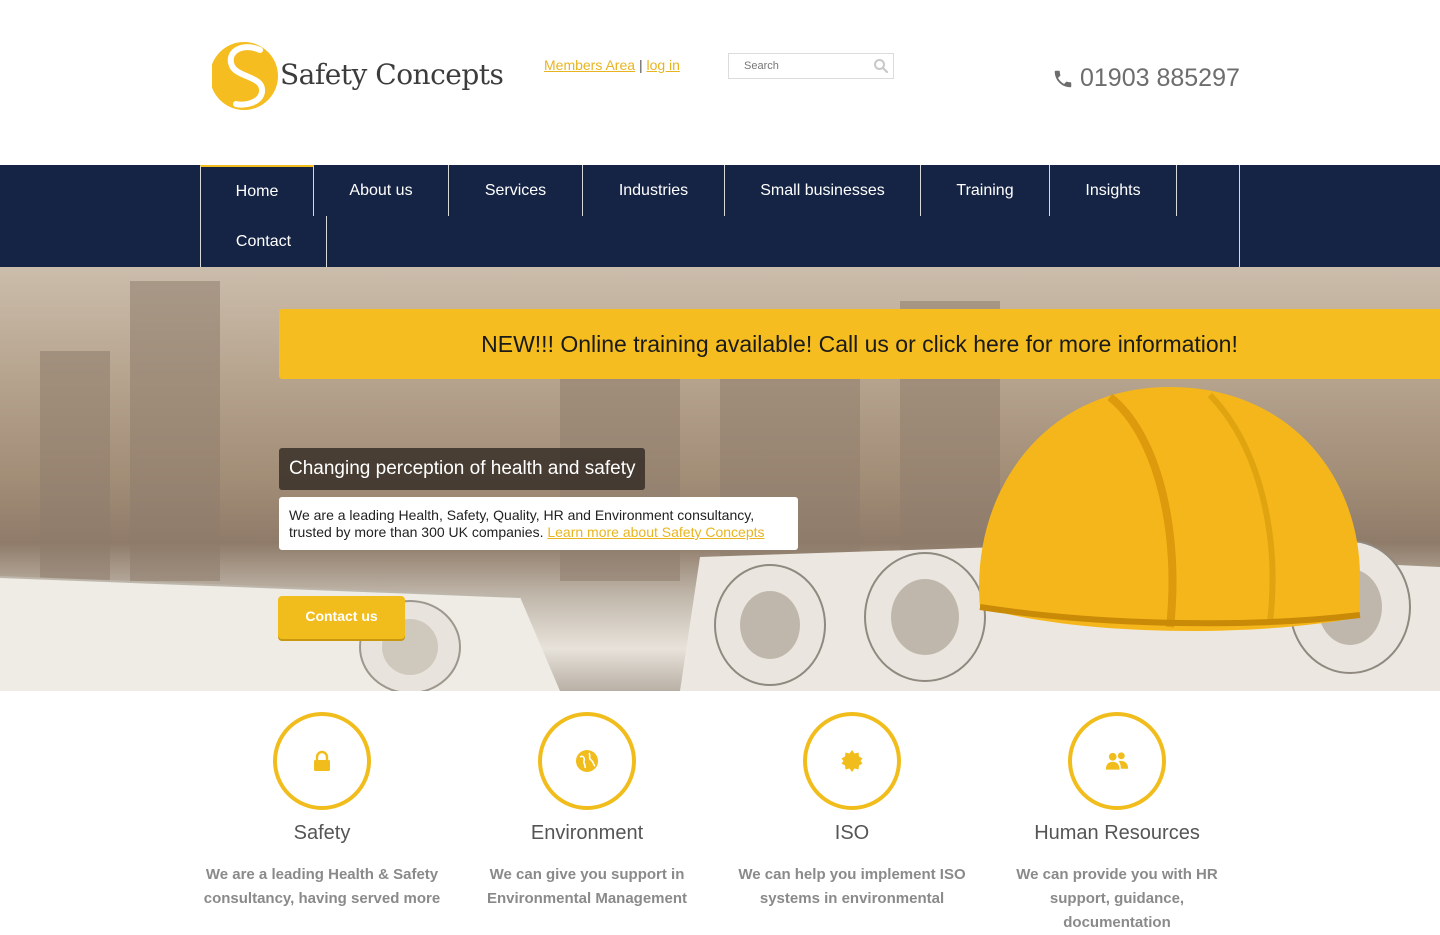  I want to click on learn-more-link: Learn more about Safety Concepts, so click(655, 532).